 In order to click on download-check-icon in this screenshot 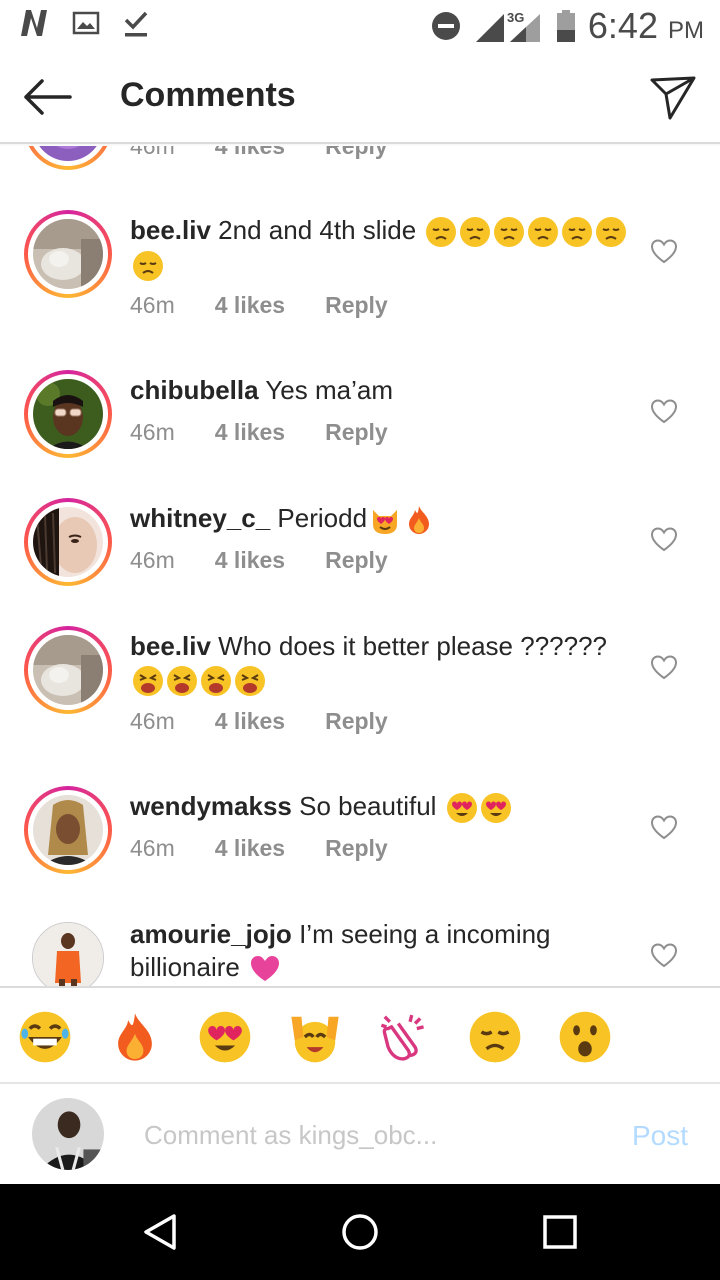, I will do `click(136, 24)`.